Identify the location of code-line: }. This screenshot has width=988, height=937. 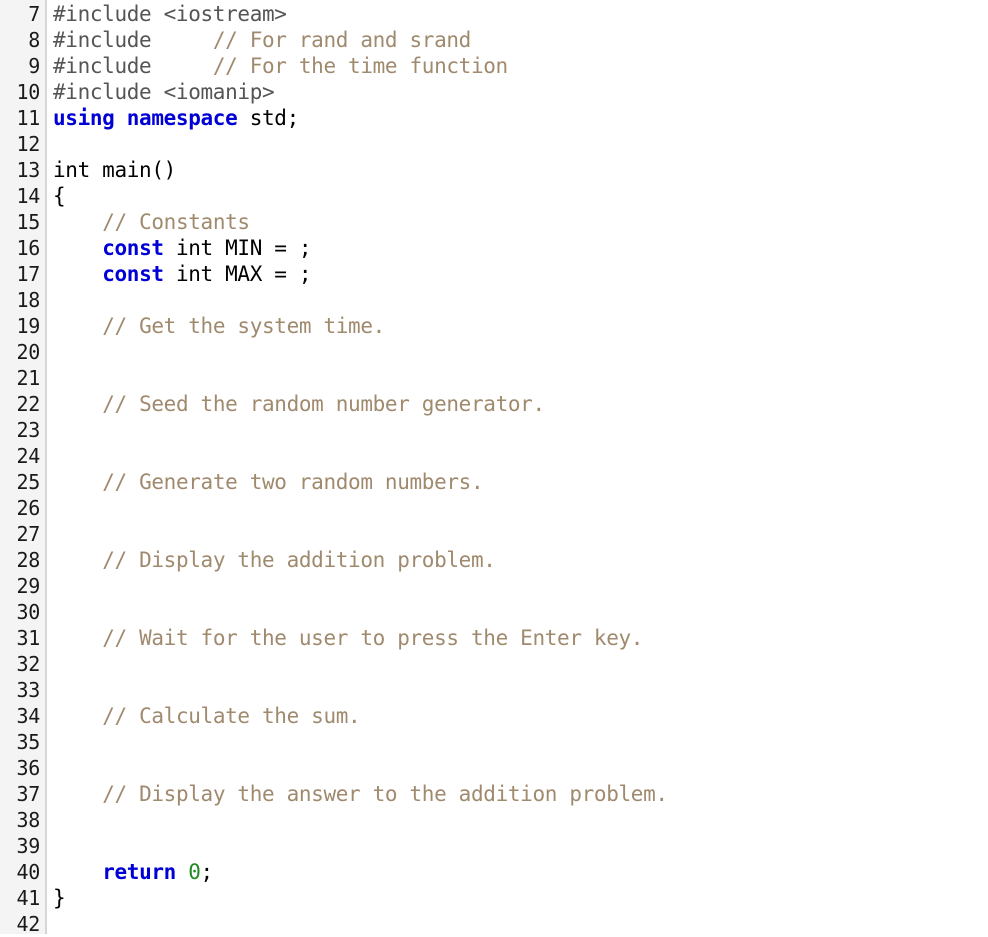
(520, 898).